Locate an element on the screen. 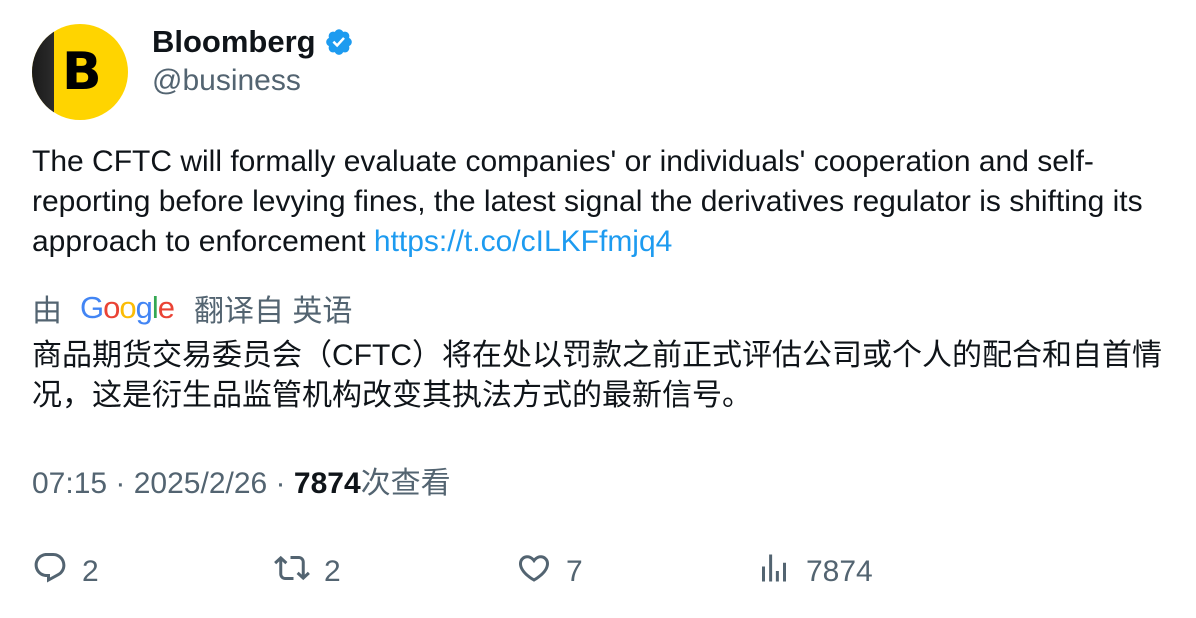 The image size is (1196, 618). reply-count: 2 is located at coordinates (90, 571).